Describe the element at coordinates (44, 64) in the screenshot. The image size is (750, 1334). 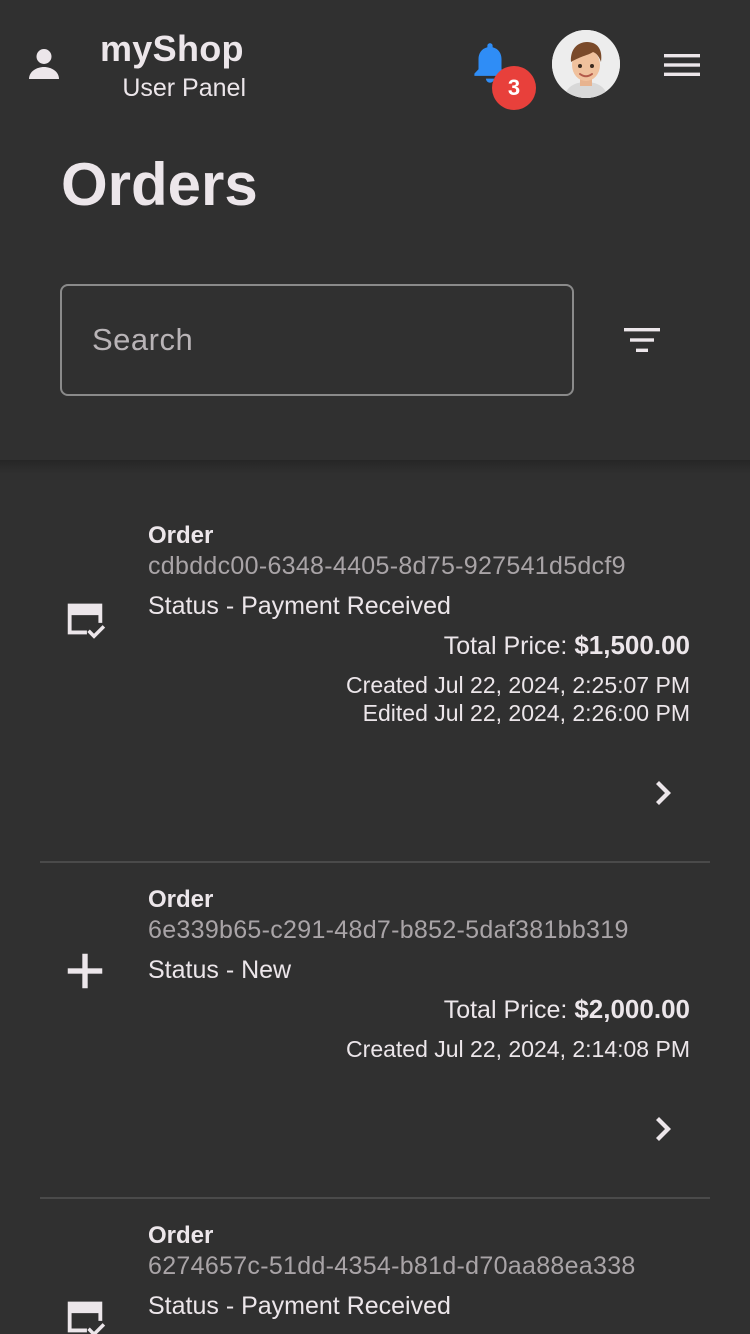
I see `account-icon` at that location.